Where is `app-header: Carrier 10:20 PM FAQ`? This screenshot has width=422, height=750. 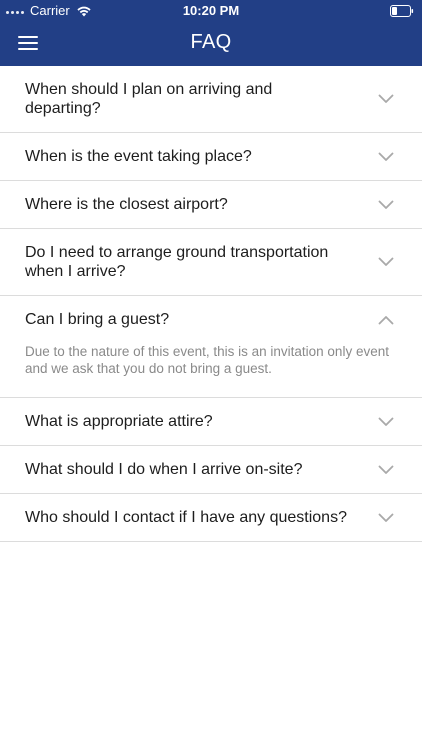
app-header: Carrier 10:20 PM FAQ is located at coordinates (211, 33).